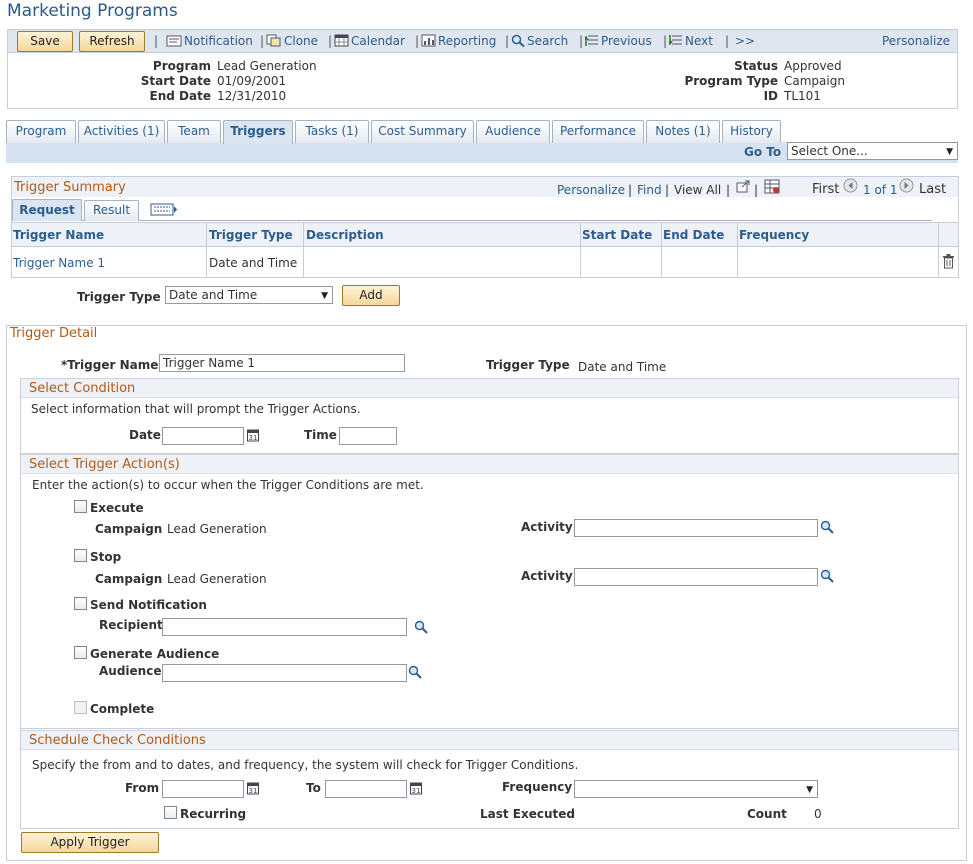  I want to click on tab-audience: Audience, so click(513, 131).